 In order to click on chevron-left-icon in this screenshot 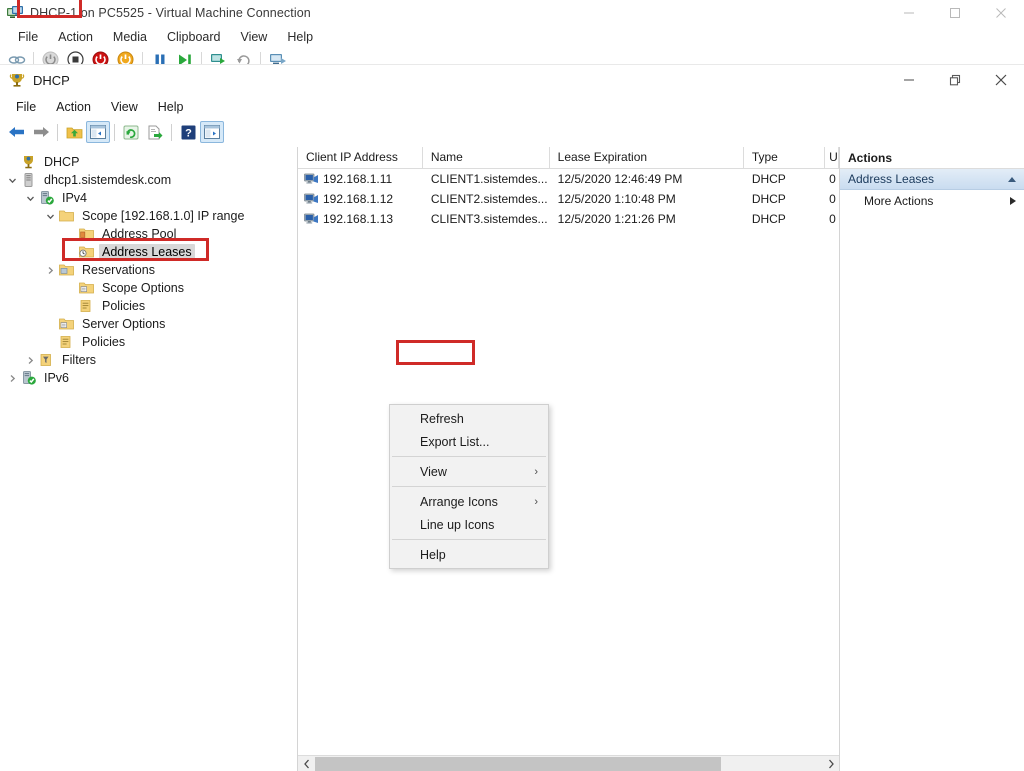, I will do `click(306, 763)`.